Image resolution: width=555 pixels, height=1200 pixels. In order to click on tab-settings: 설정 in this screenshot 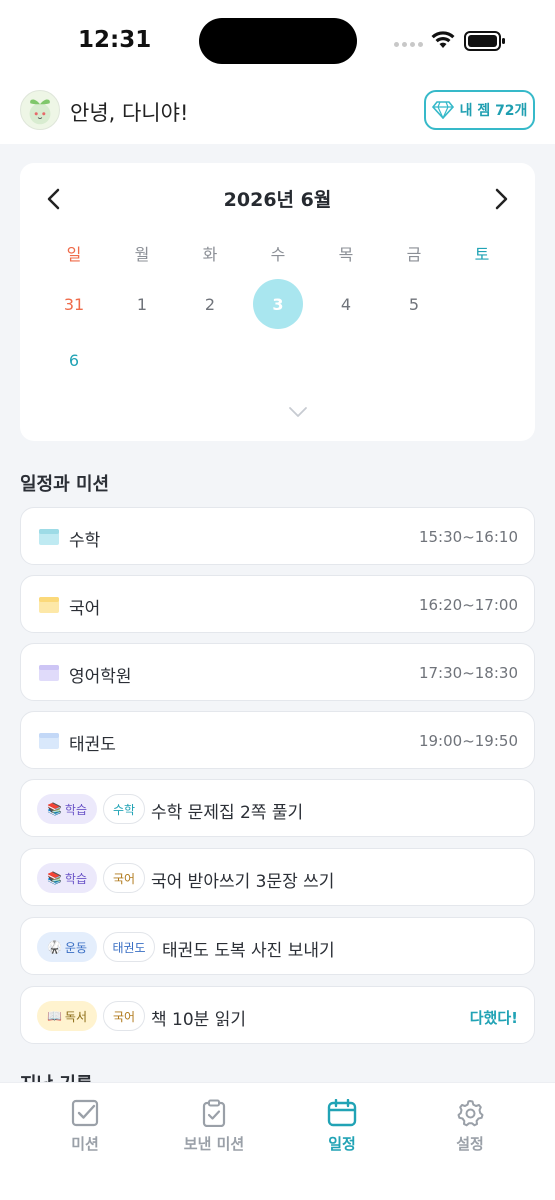, I will do `click(470, 1126)`.